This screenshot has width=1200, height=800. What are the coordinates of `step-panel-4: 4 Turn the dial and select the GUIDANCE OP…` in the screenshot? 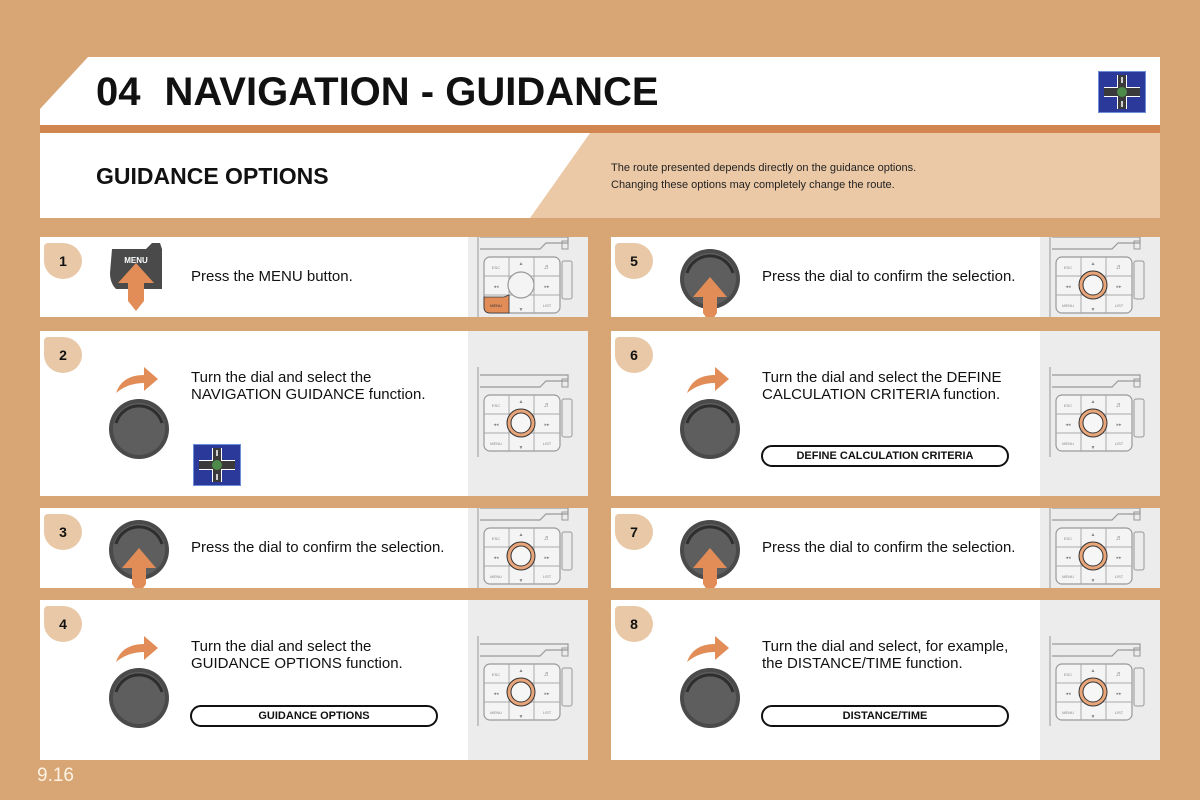 It's located at (314, 680).